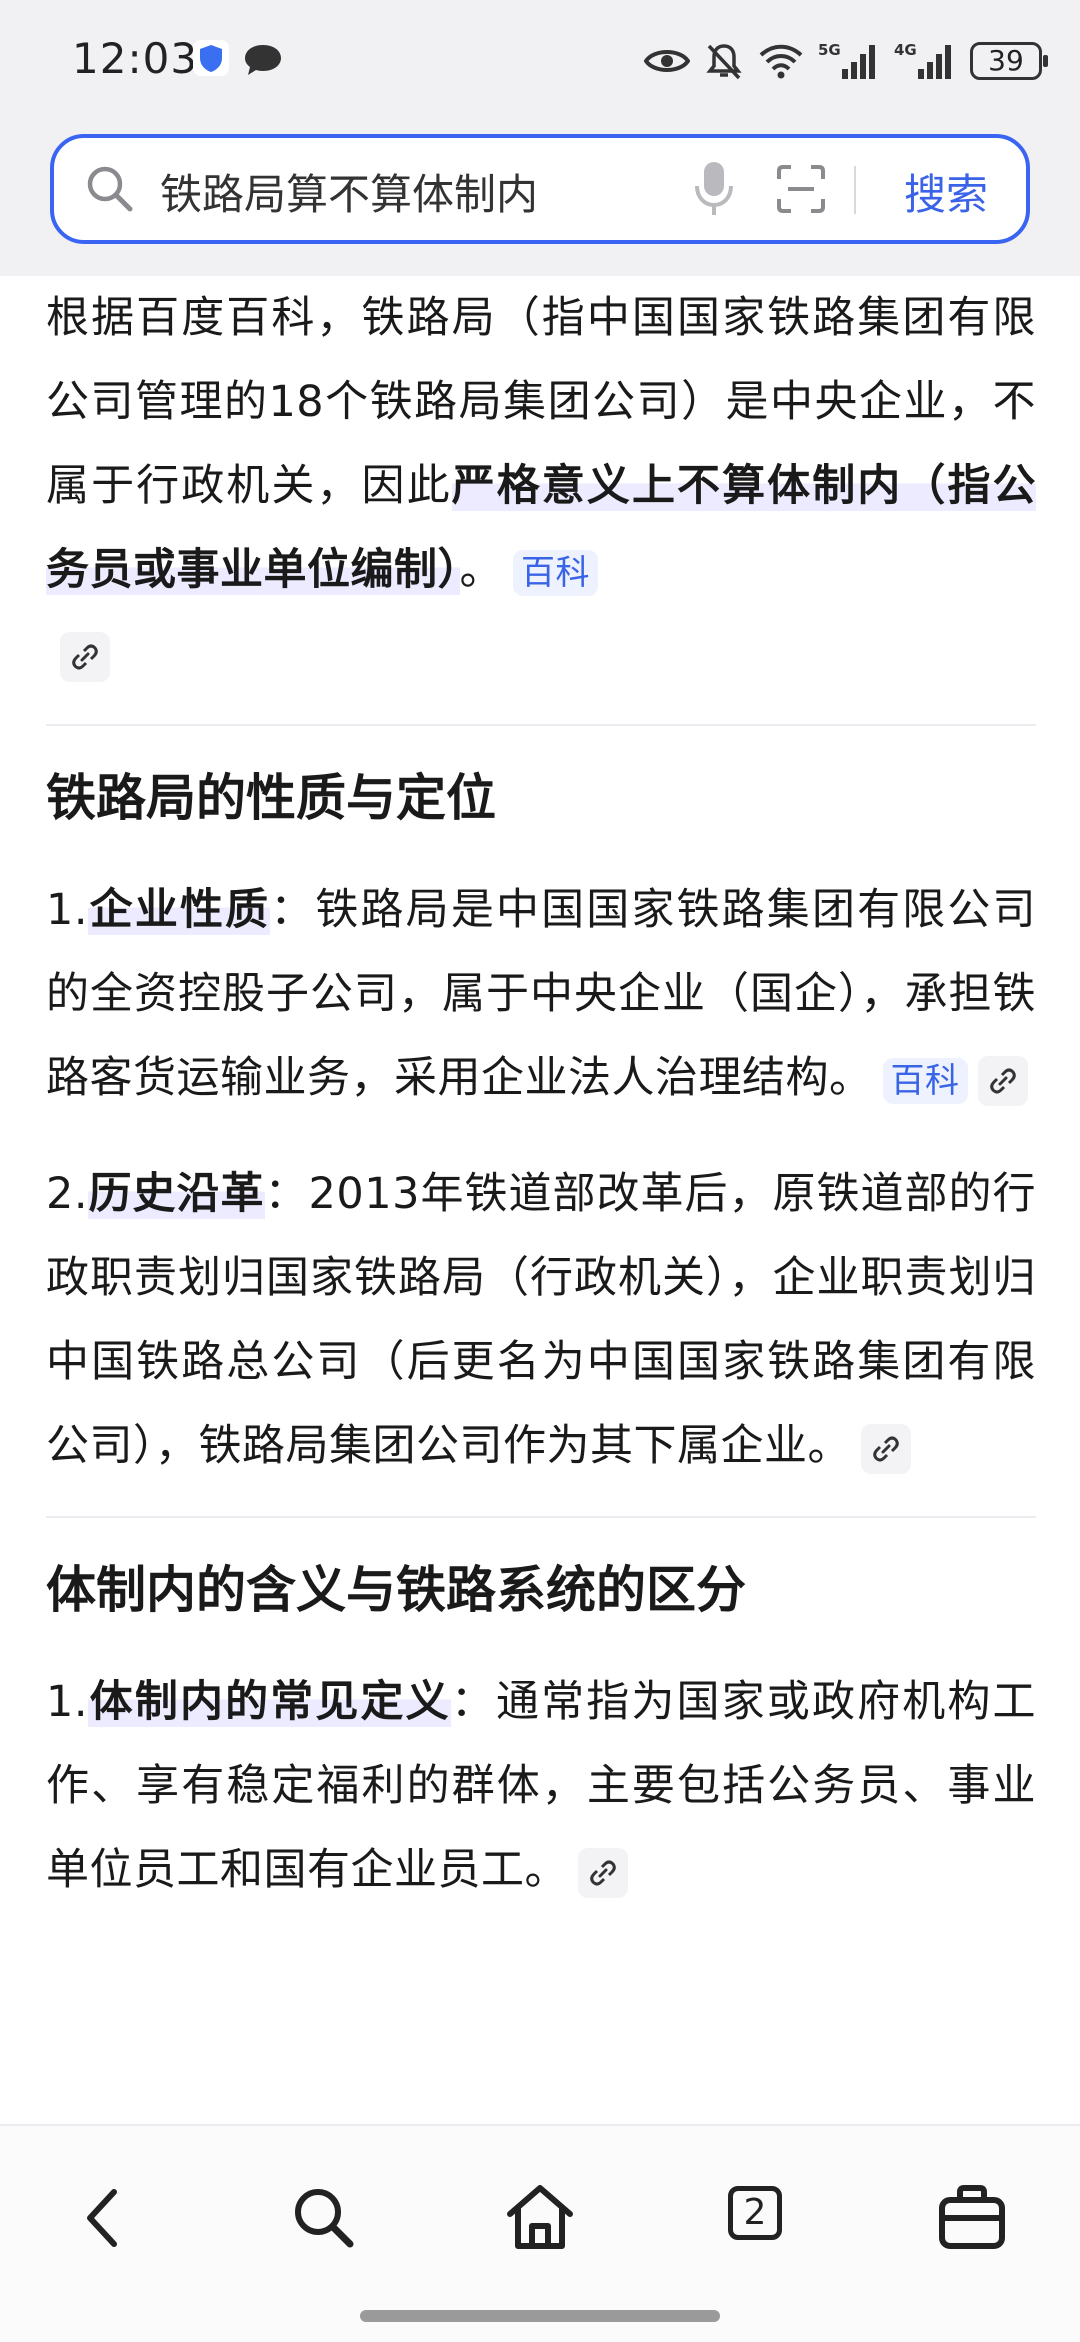 The image size is (1080, 2342). Describe the element at coordinates (755, 2213) in the screenshot. I see `tabs-icon: 2` at that location.